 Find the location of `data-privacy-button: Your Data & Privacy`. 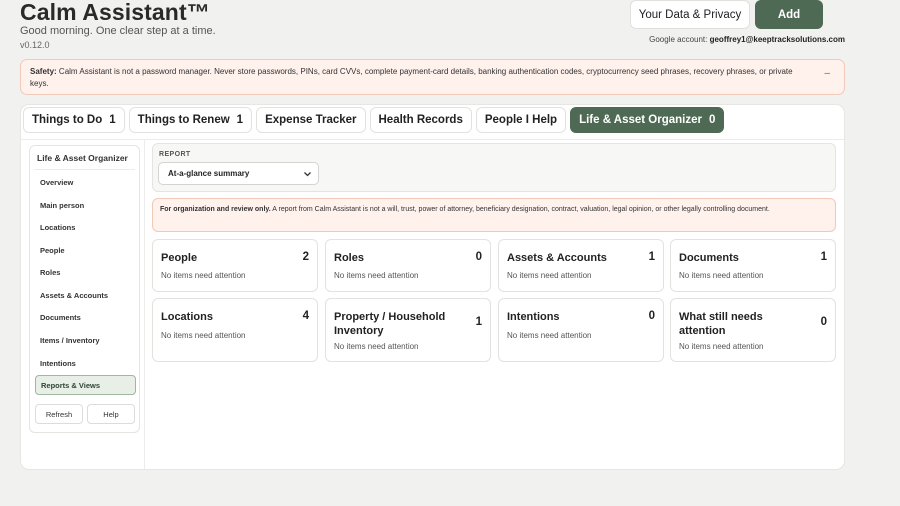

data-privacy-button: Your Data & Privacy is located at coordinates (690, 14).